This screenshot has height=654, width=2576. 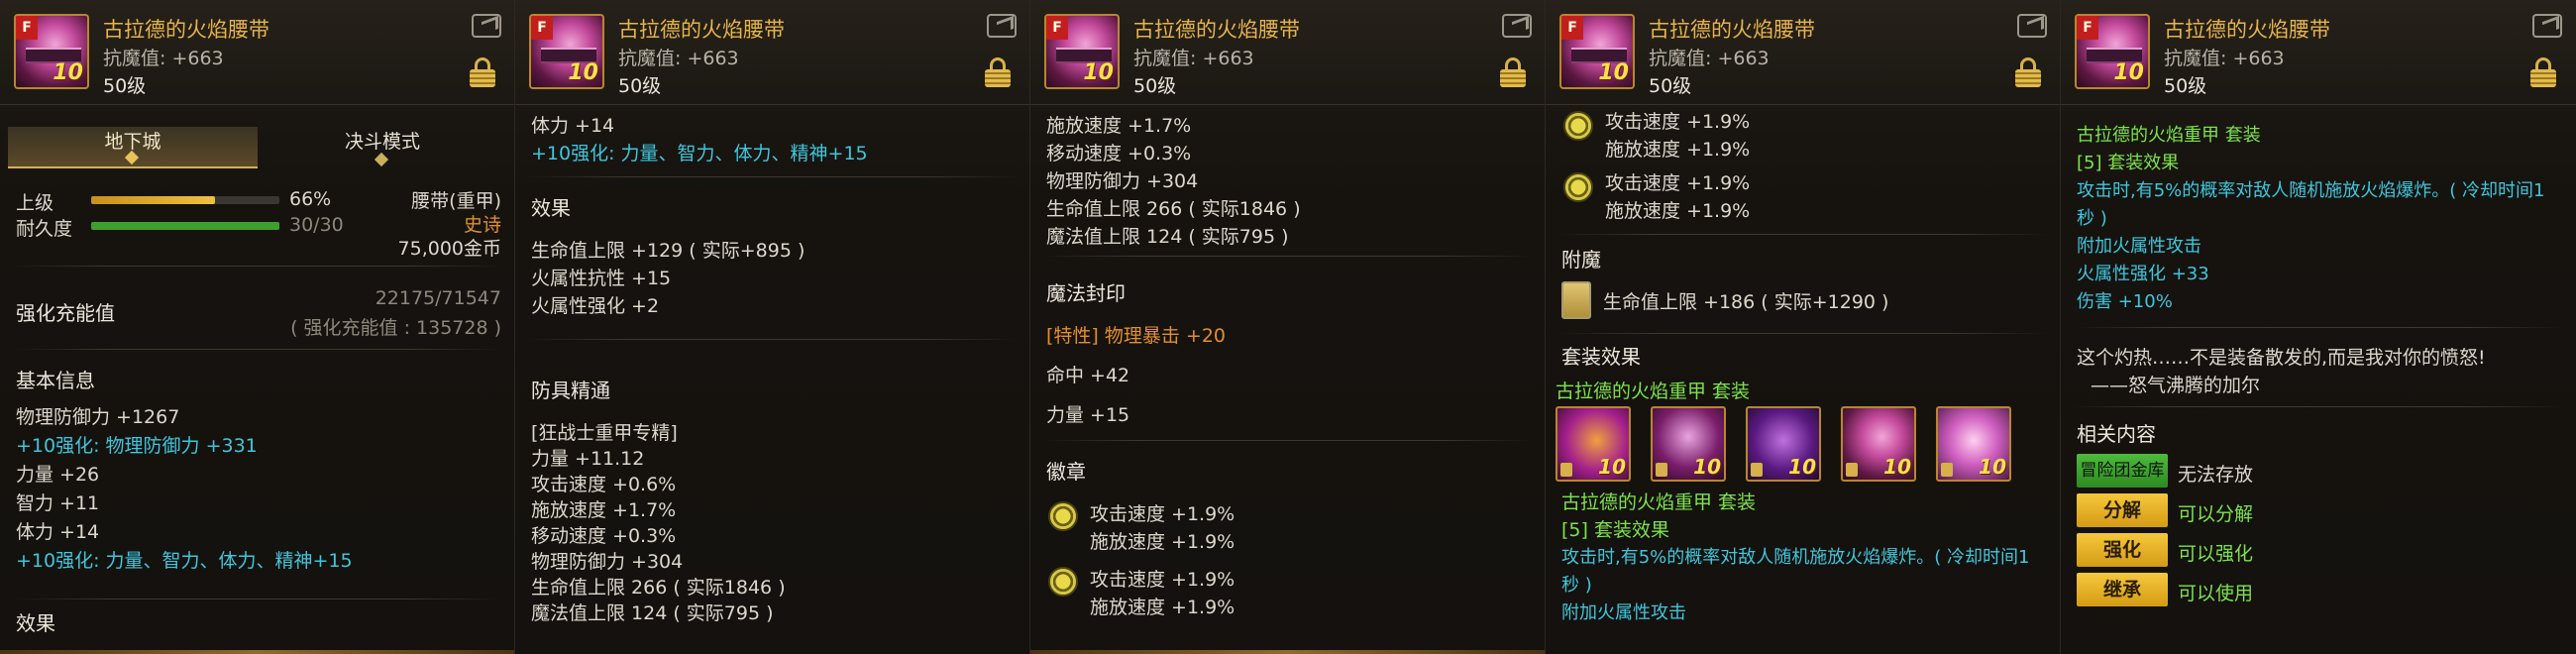 I want to click on mastery-line: 物理防御力 +304, so click(x=607, y=562).